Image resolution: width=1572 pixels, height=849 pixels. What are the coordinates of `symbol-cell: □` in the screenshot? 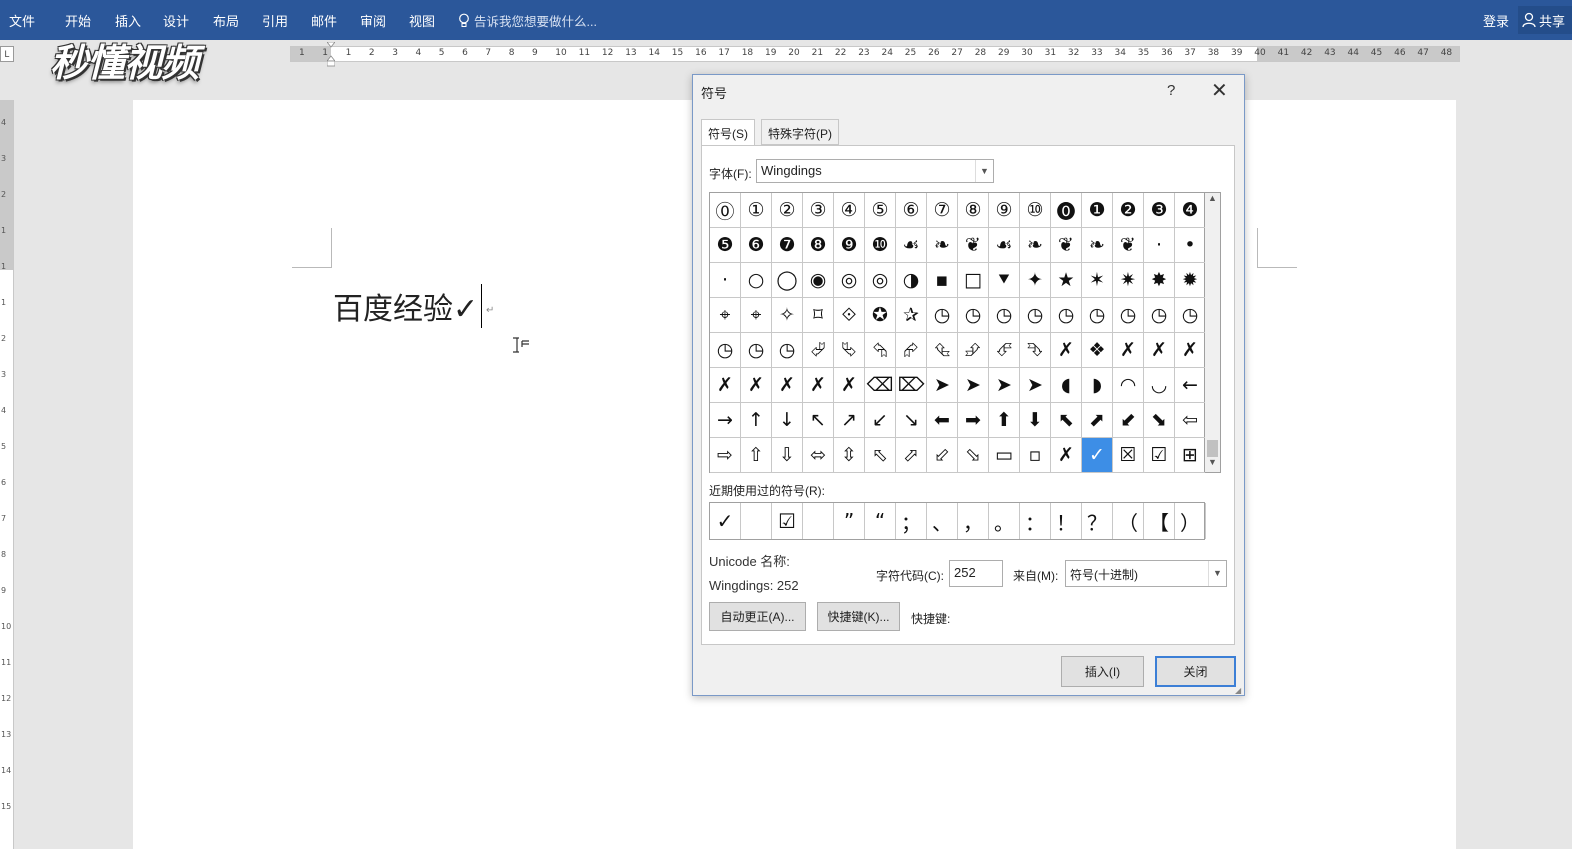 It's located at (973, 280).